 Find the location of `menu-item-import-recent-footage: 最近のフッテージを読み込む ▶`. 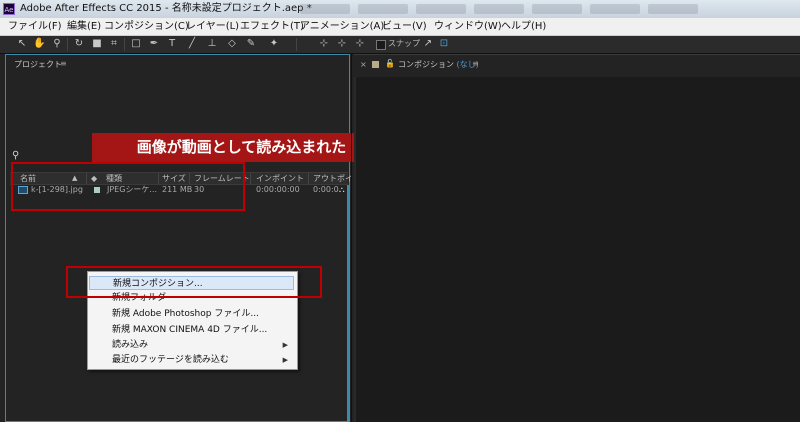

menu-item-import-recent-footage: 最近のフッテージを読み込む ▶ is located at coordinates (191, 360).